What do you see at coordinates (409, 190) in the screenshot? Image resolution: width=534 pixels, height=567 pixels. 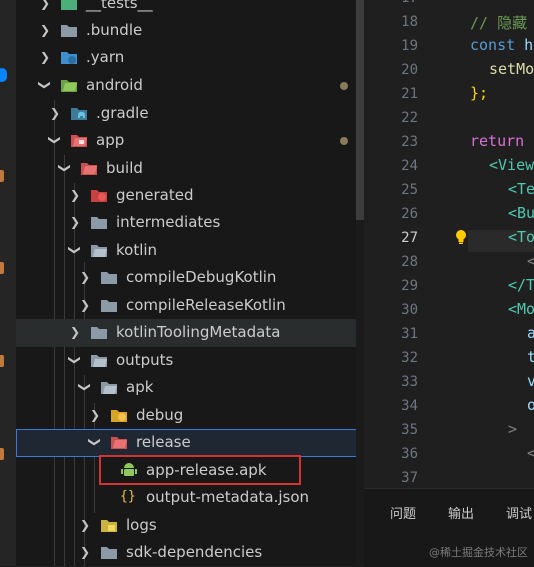 I see `line-number: 25` at bounding box center [409, 190].